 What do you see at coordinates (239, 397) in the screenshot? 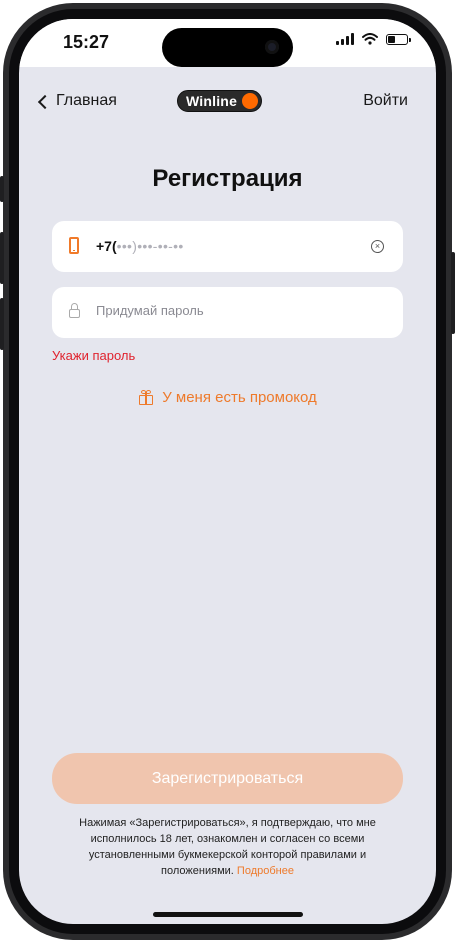
I see `promo-label: У меня есть промокод` at bounding box center [239, 397].